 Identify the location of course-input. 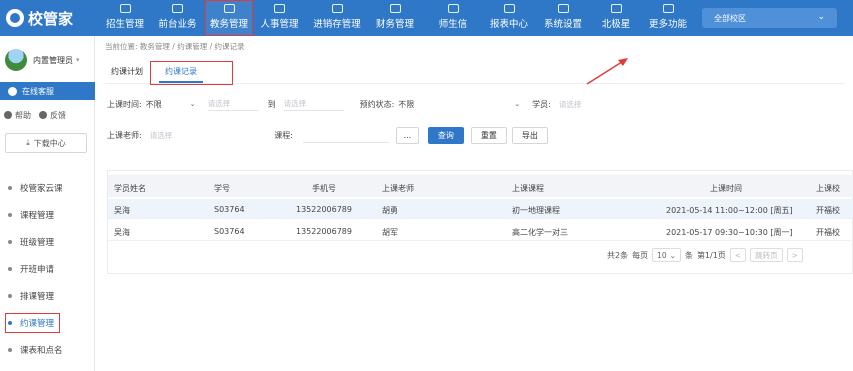
(345, 136).